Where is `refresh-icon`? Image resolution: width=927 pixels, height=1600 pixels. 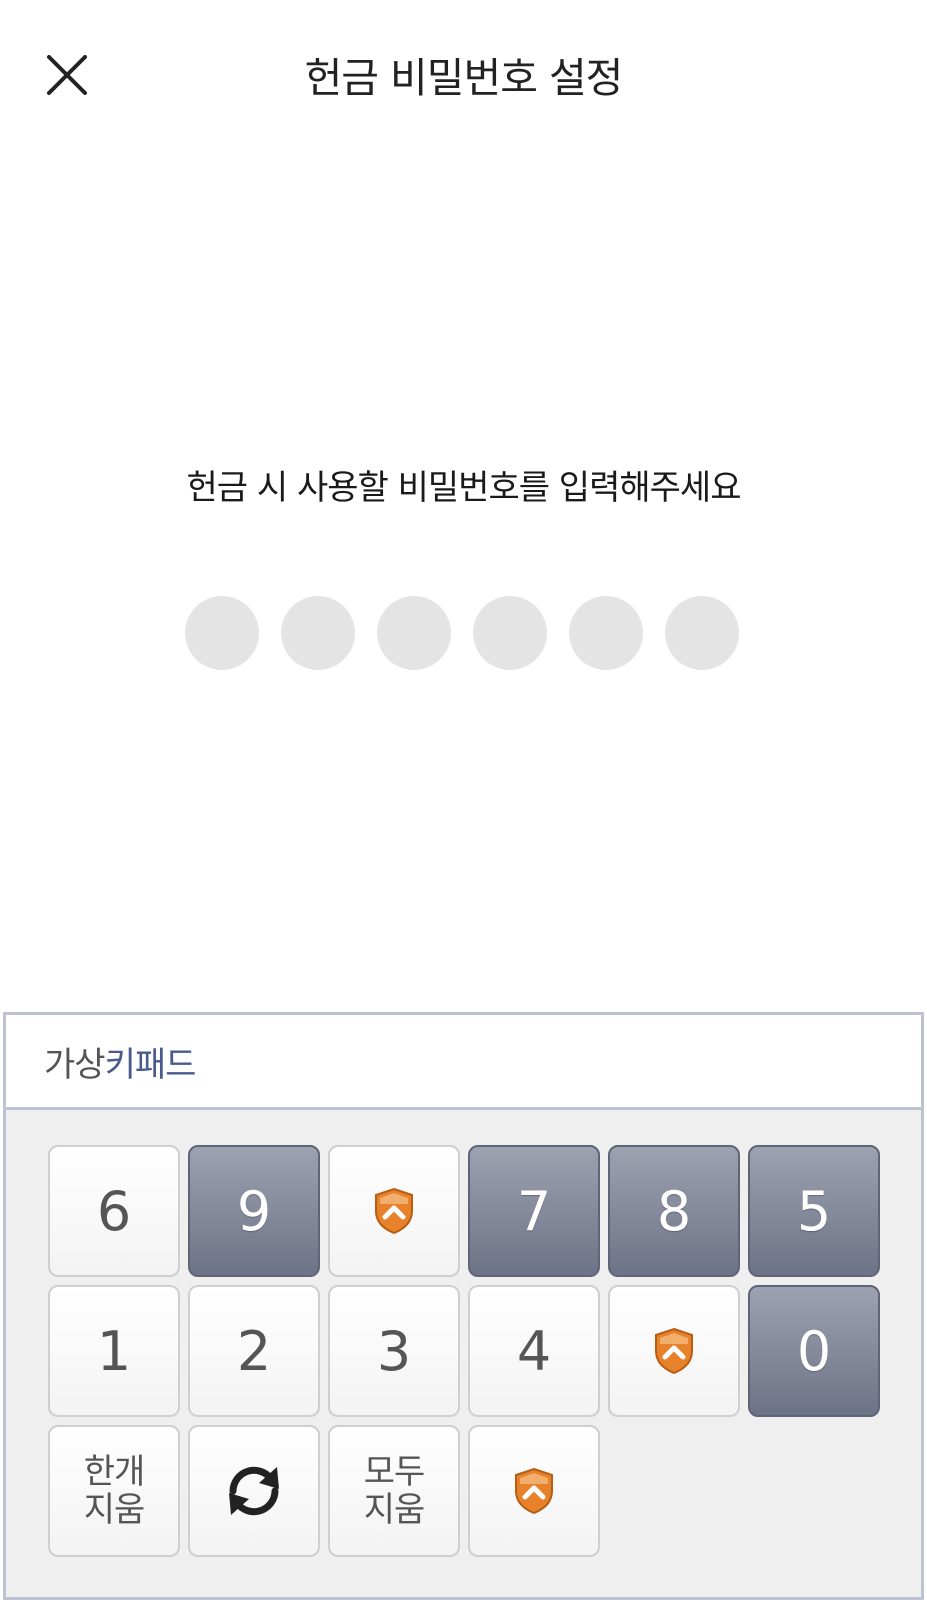 refresh-icon is located at coordinates (254, 1491).